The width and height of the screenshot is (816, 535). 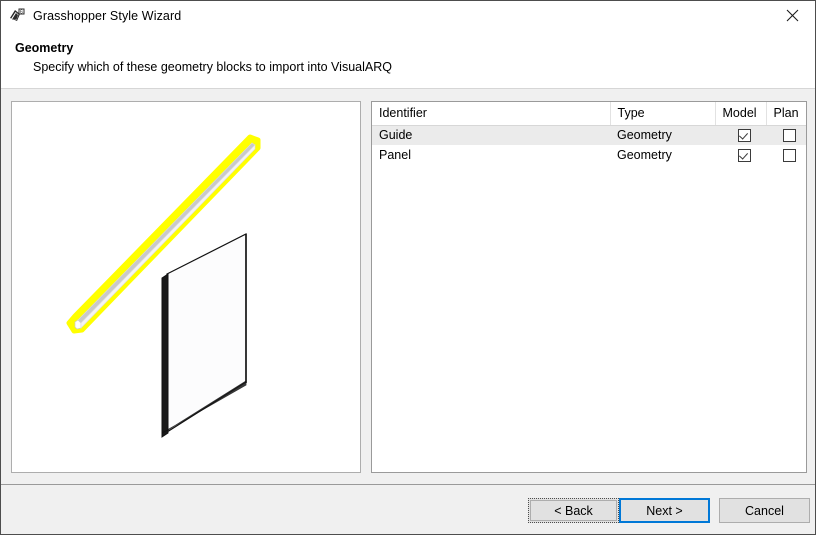 I want to click on svg-text: 6, so click(x=21, y=12).